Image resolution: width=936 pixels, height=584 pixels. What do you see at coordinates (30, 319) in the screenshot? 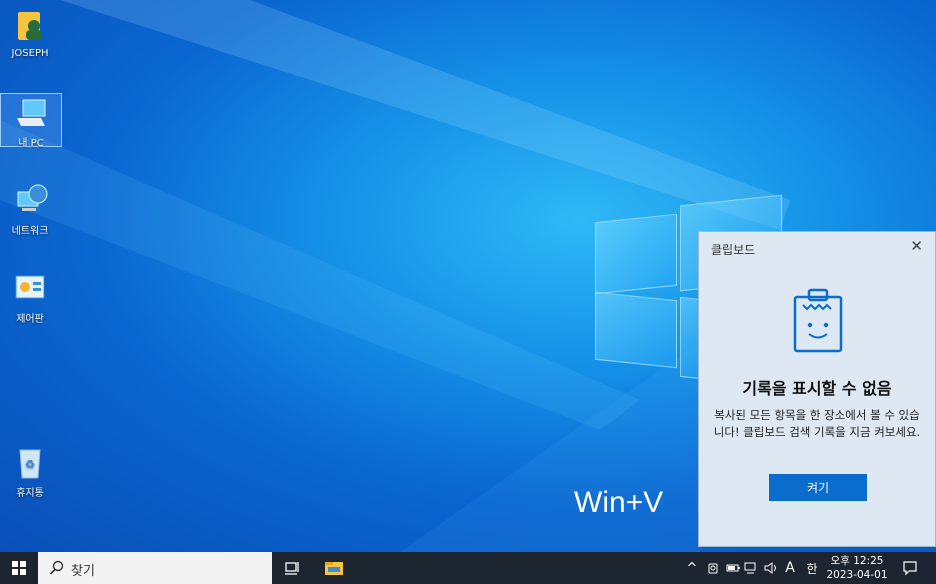
I see `desktop-icon-label: 제어판` at bounding box center [30, 319].